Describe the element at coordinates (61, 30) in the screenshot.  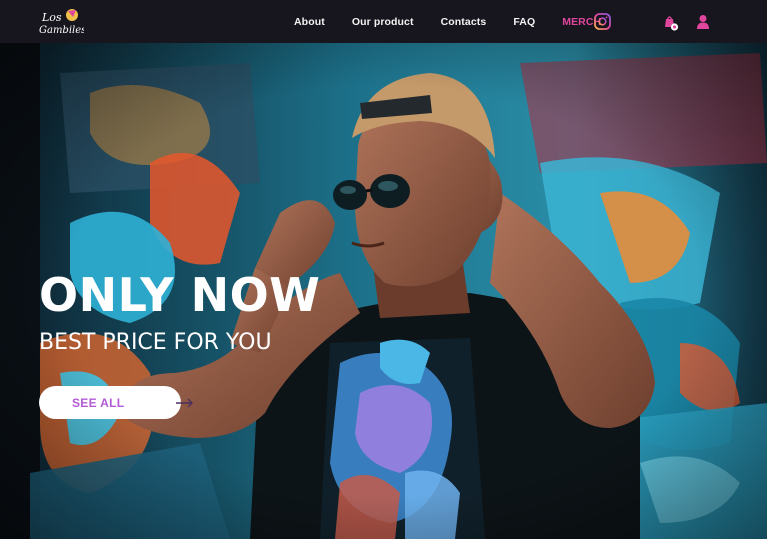
I see `svg-text: Gambiles` at that location.